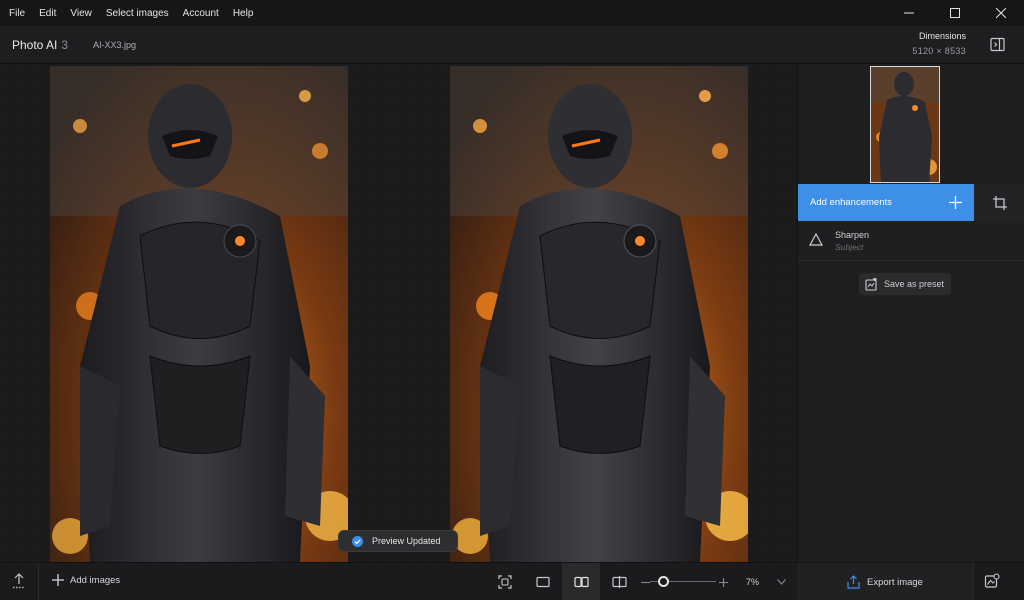 The height and width of the screenshot is (600, 1024). I want to click on focus-view-button, so click(505, 582).